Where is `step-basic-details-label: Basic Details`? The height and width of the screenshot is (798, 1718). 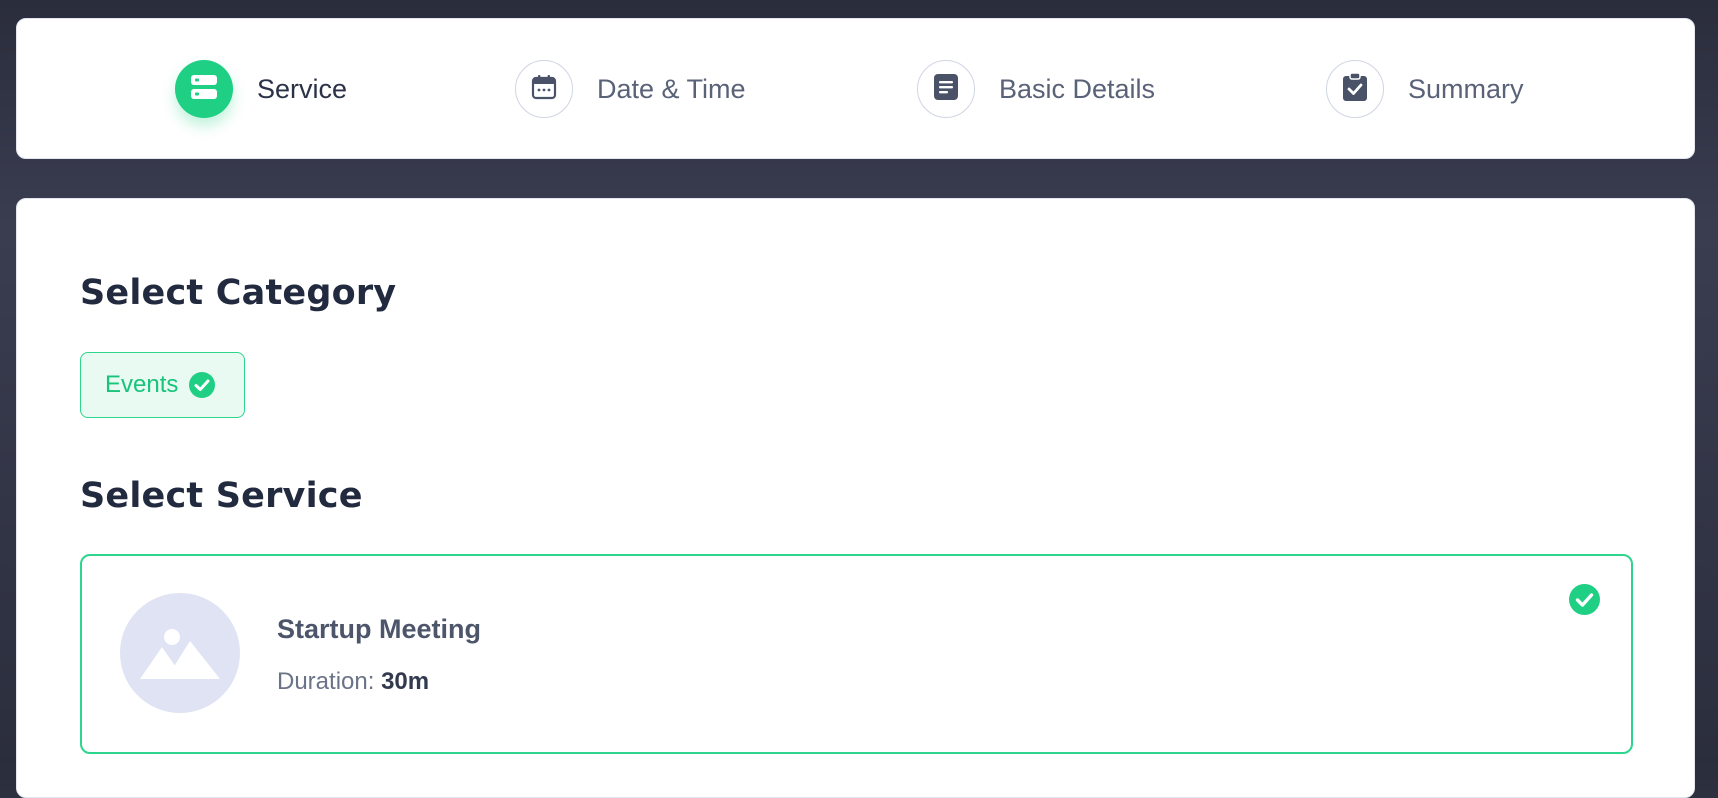
step-basic-details-label: Basic Details is located at coordinates (1077, 88).